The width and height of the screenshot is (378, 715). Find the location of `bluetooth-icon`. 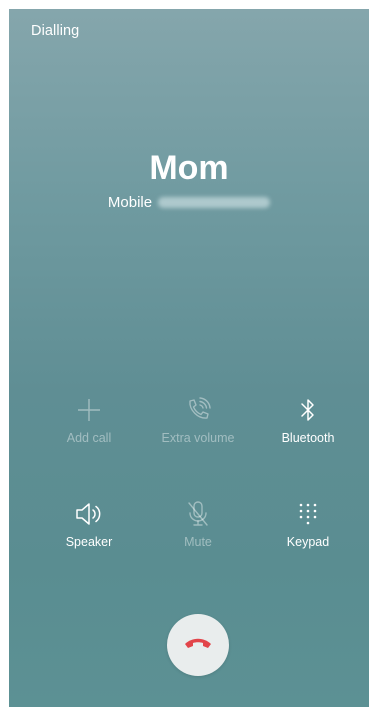

bluetooth-icon is located at coordinates (308, 410).